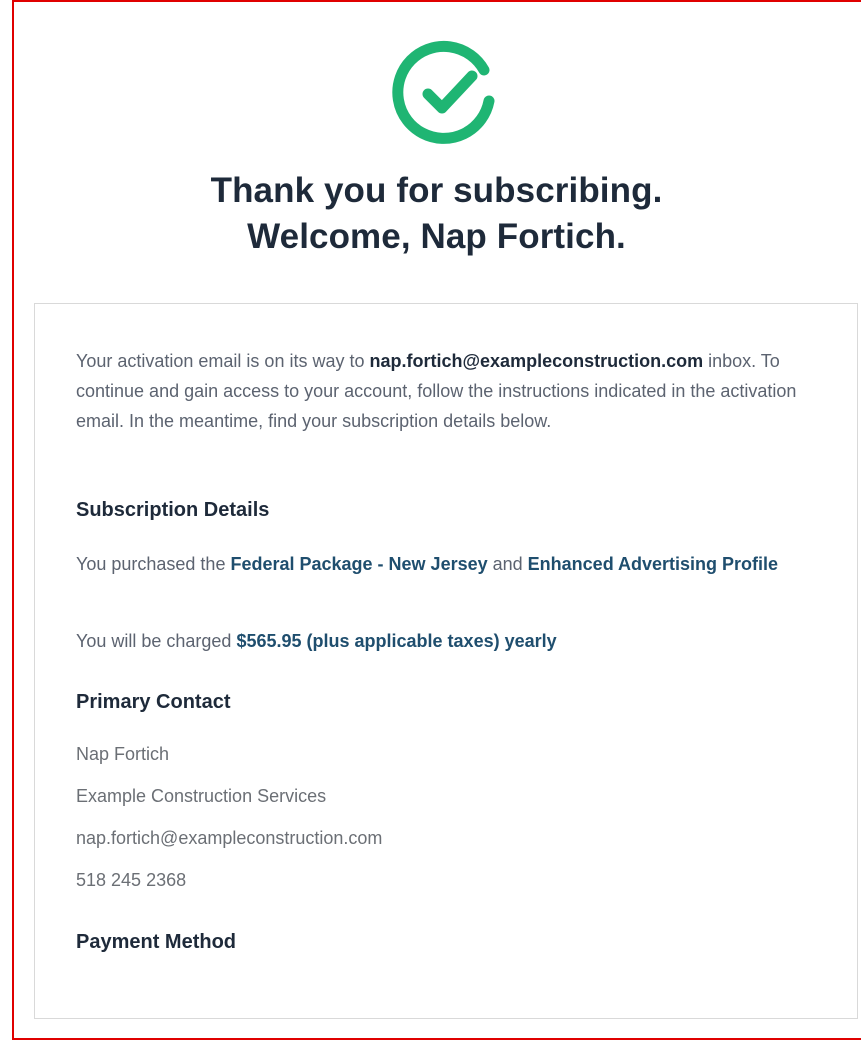 The height and width of the screenshot is (1040, 861). Describe the element at coordinates (653, 564) in the screenshot. I see `addon-name: Enhanced Advertising Profile` at that location.